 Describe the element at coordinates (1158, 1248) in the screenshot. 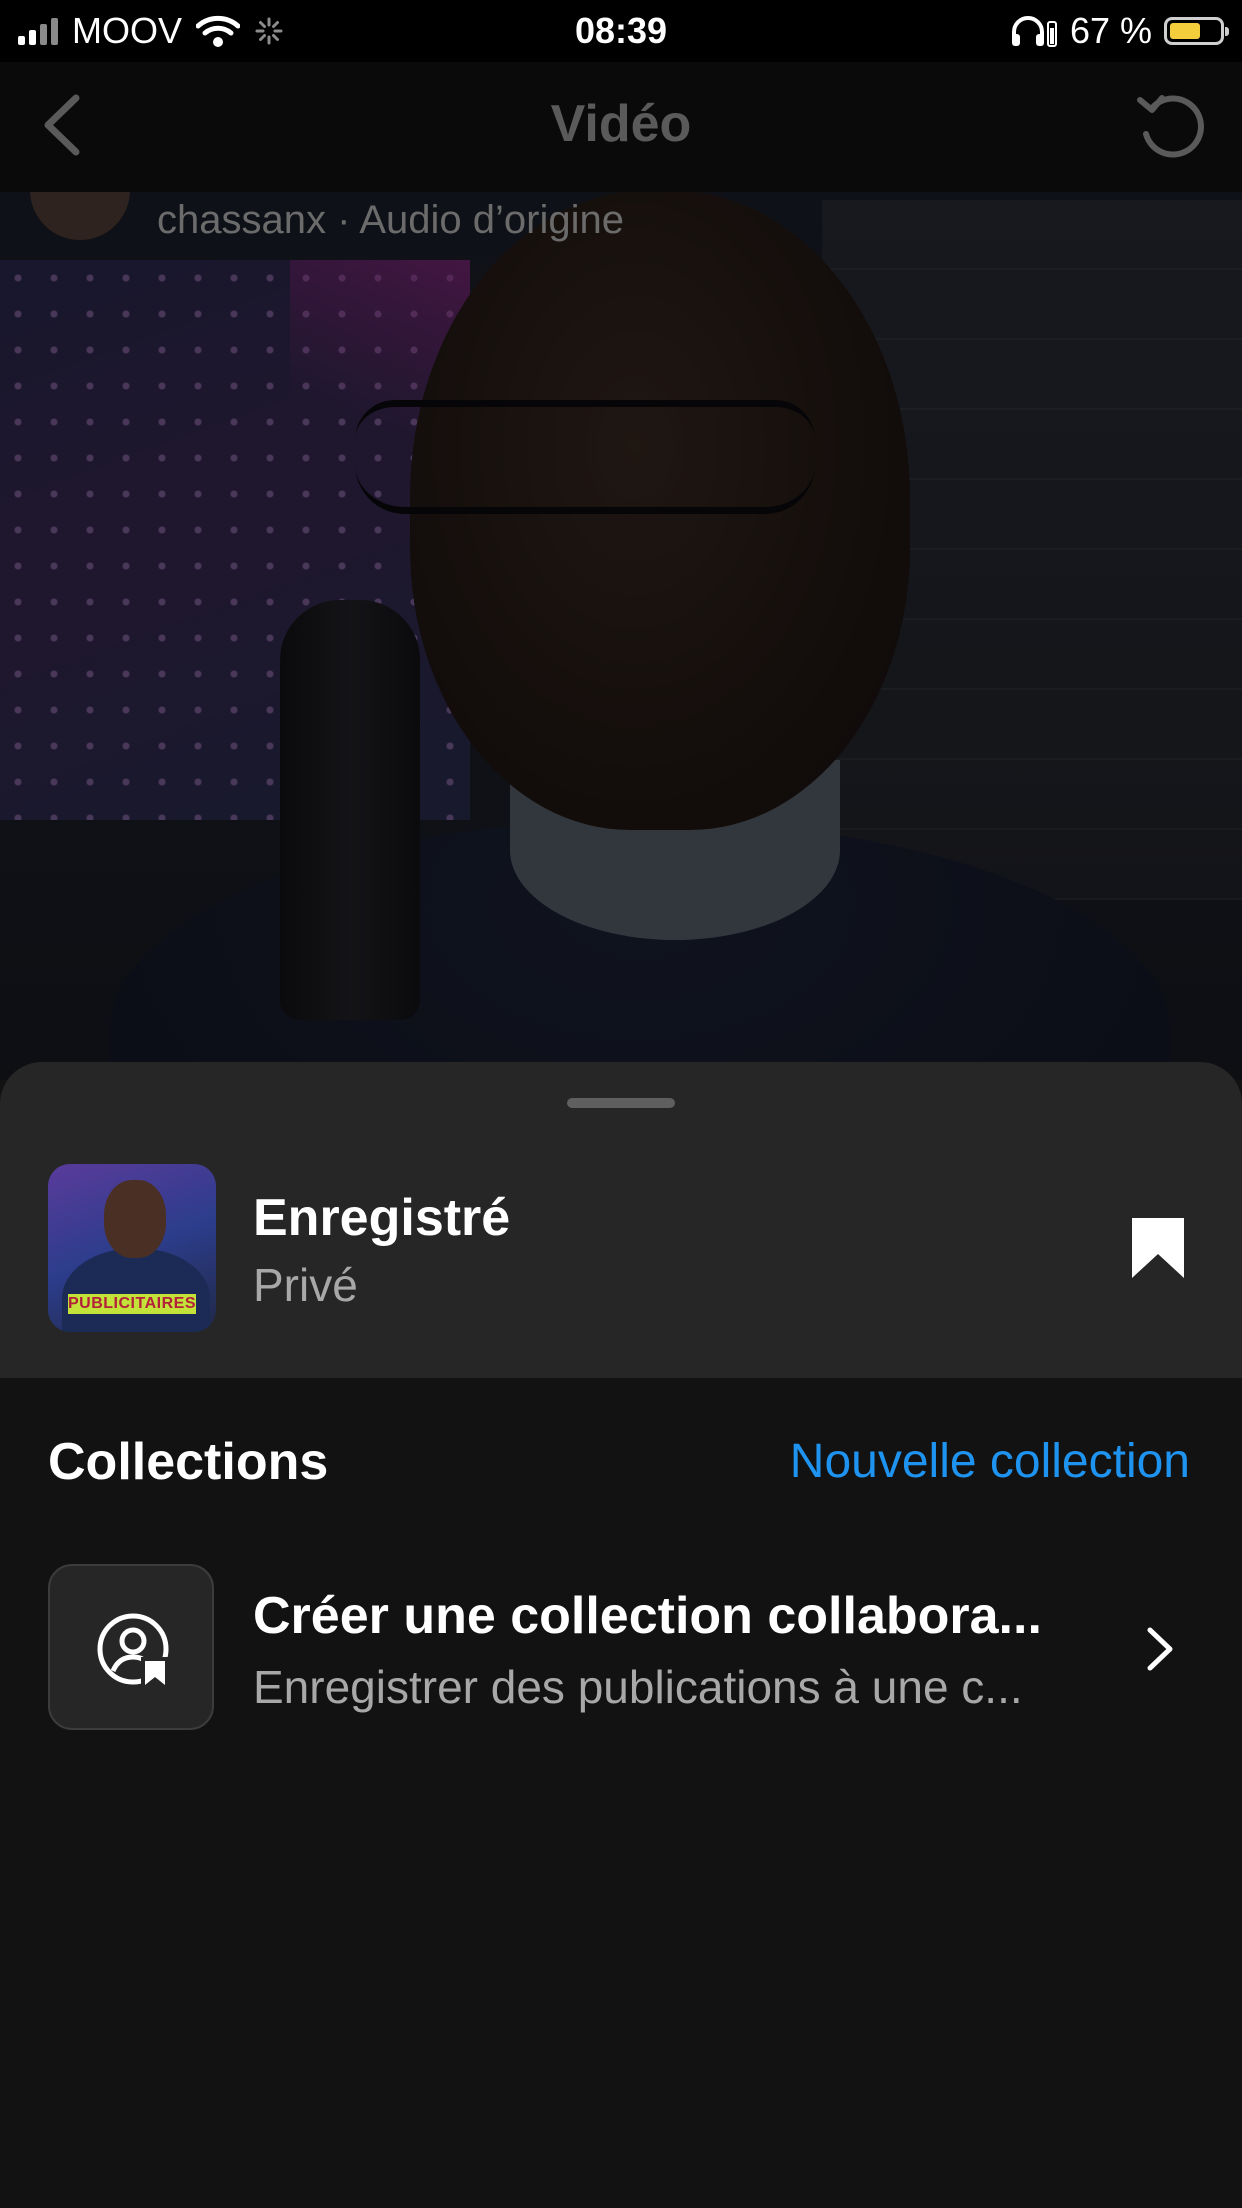

I see `bookmark-filled-icon` at that location.